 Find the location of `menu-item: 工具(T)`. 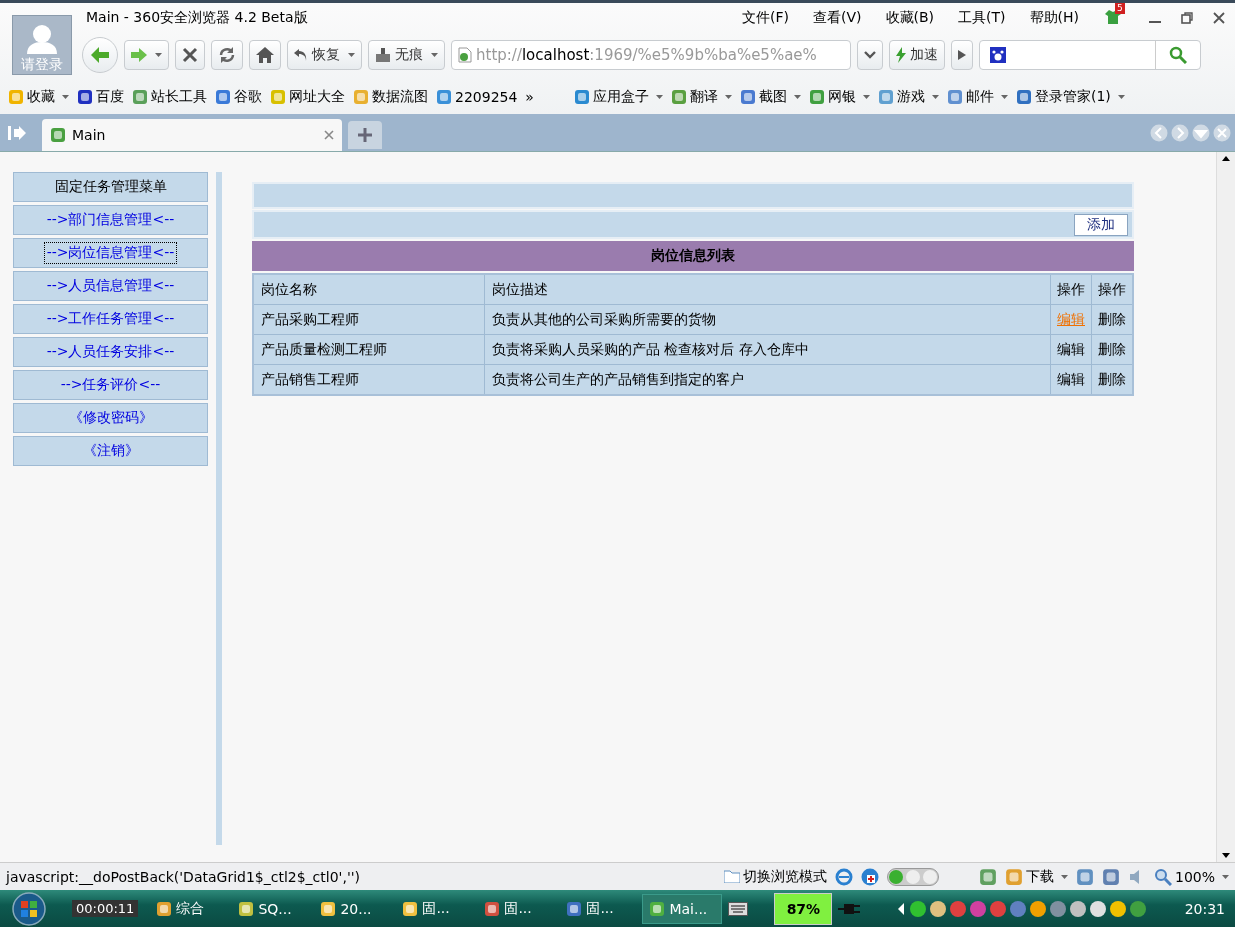

menu-item: 工具(T) is located at coordinates (982, 18).